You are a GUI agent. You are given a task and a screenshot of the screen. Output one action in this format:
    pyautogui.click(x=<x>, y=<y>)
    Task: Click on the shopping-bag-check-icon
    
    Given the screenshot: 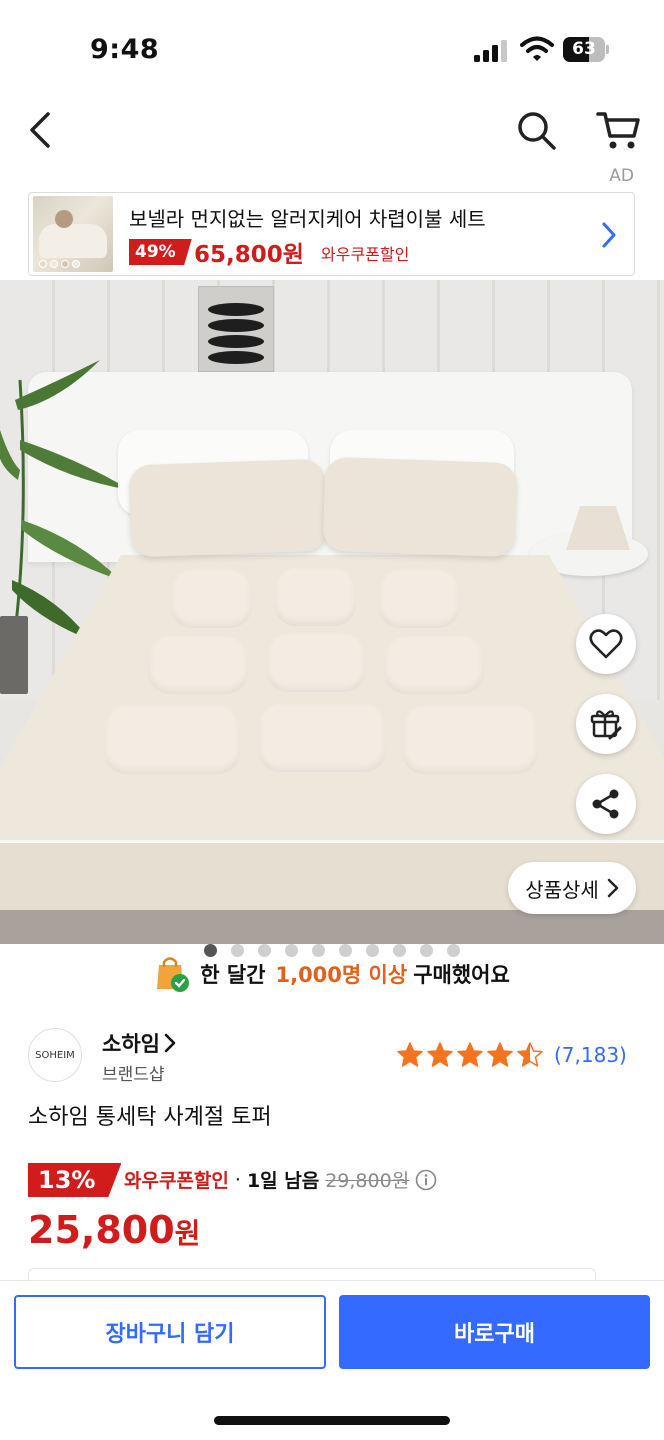 What is the action you would take?
    pyautogui.click(x=173, y=974)
    